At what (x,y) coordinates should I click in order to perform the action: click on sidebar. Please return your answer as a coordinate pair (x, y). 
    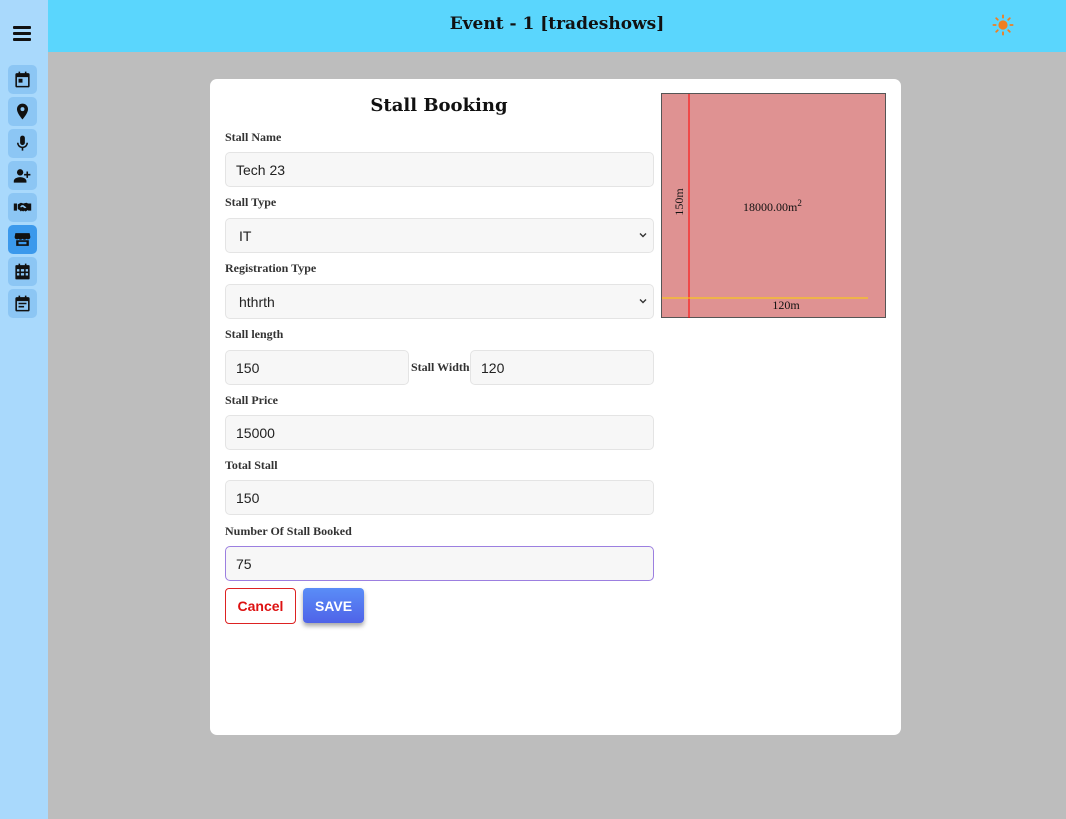
    Looking at the image, I should click on (24, 409).